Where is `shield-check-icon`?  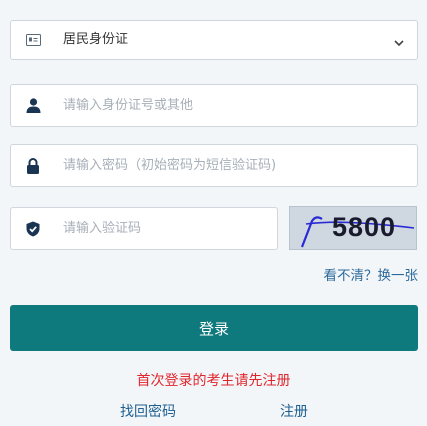 shield-check-icon is located at coordinates (33, 229).